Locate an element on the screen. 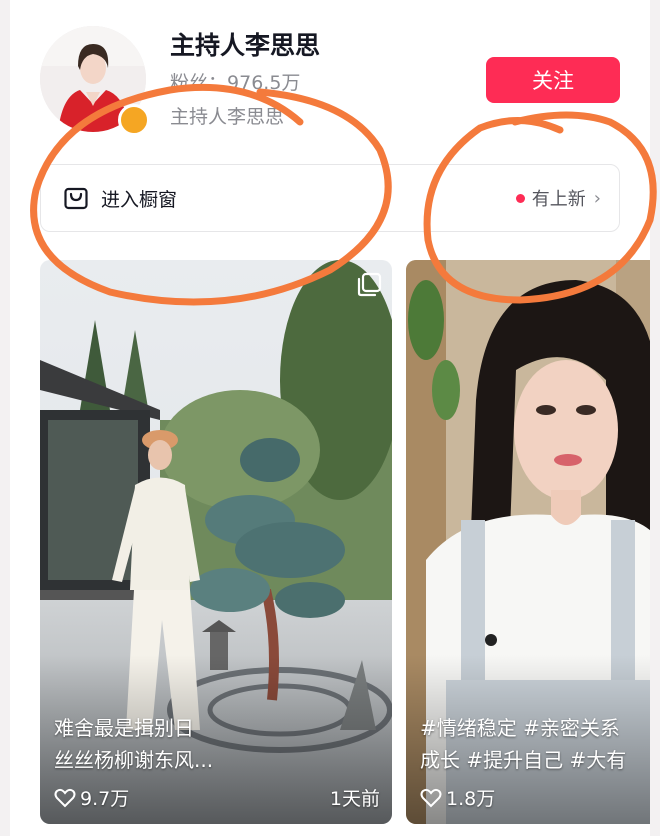  multi-image-icon is located at coordinates (369, 284).